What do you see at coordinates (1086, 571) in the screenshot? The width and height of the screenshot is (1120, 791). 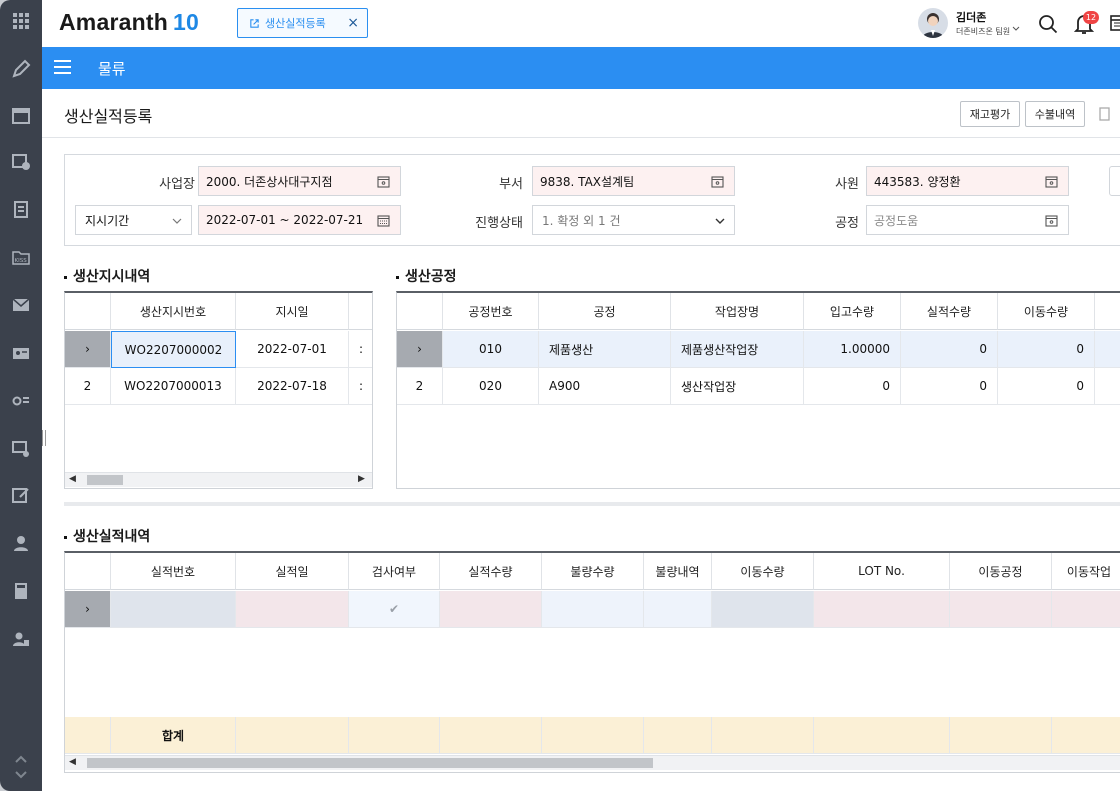 I see `results-col-move-work: 이동작업` at bounding box center [1086, 571].